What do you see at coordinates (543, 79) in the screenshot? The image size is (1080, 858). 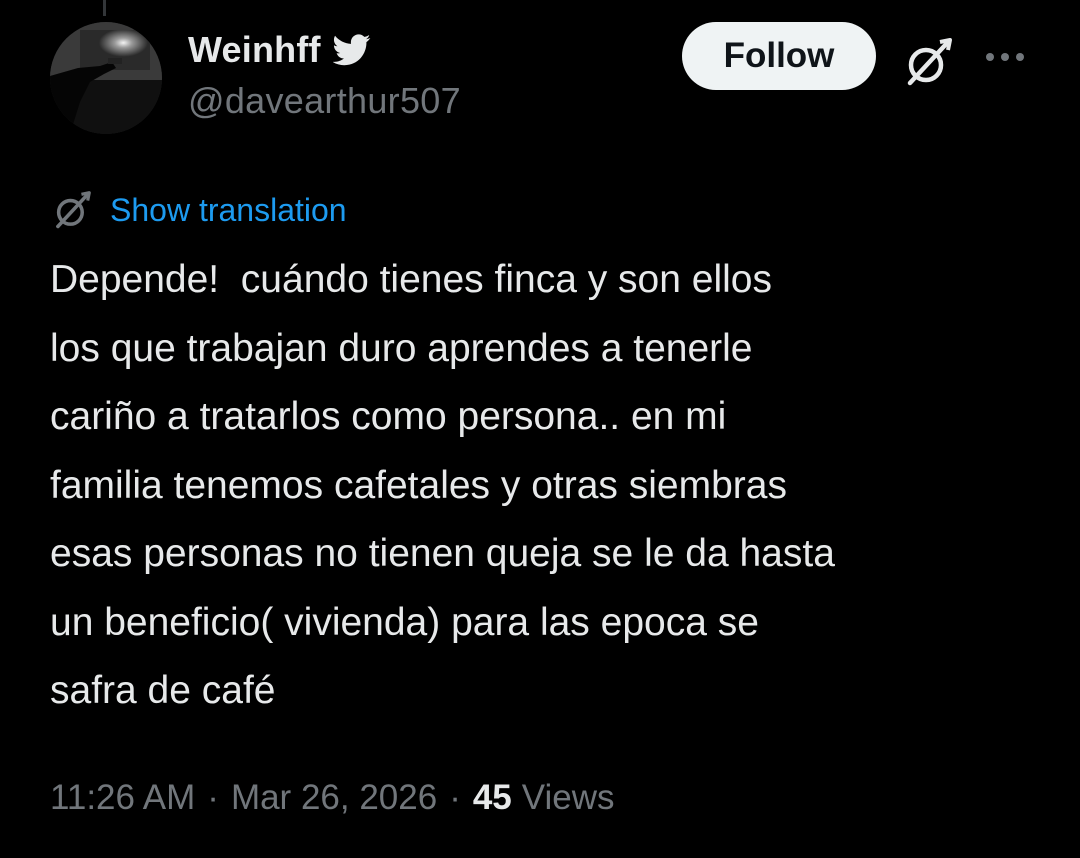 I see `post-header: Weinhff @davearthur507 Follow` at bounding box center [543, 79].